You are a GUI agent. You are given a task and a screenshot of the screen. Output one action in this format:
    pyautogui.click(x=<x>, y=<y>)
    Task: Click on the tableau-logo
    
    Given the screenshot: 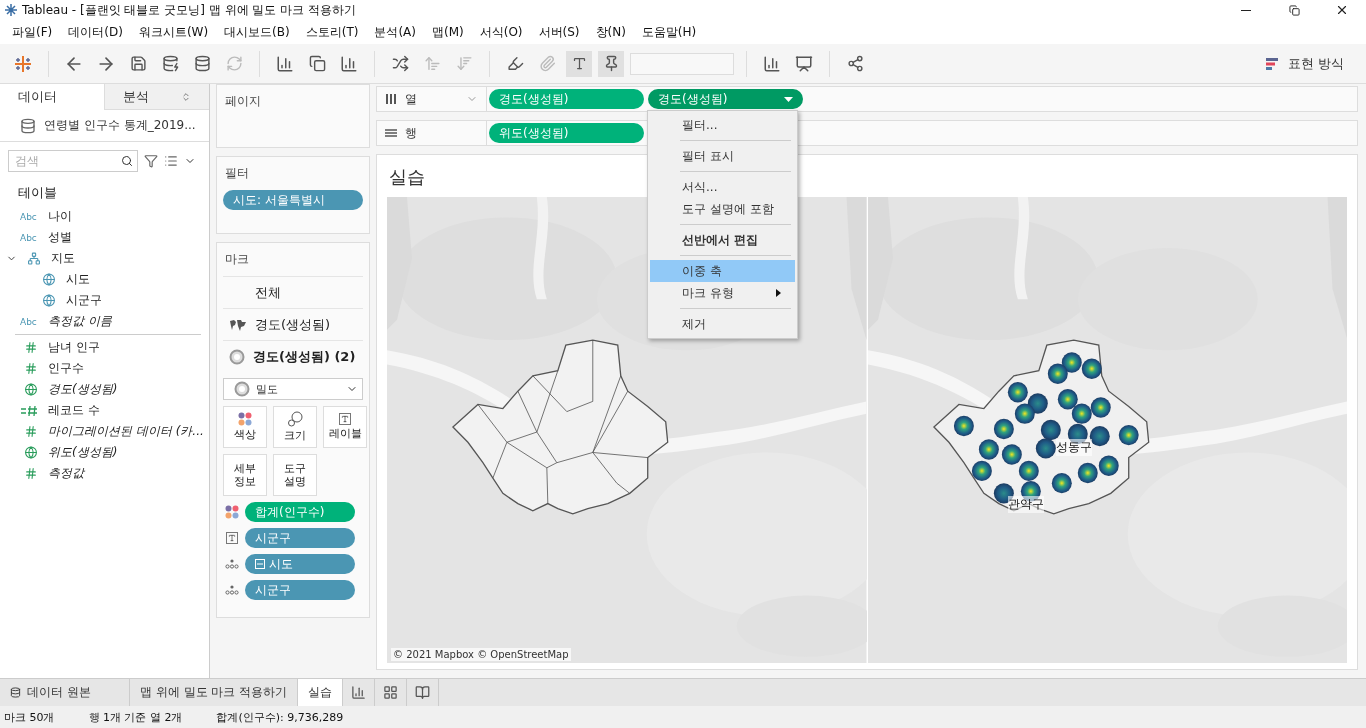 What is the action you would take?
    pyautogui.click(x=11, y=10)
    